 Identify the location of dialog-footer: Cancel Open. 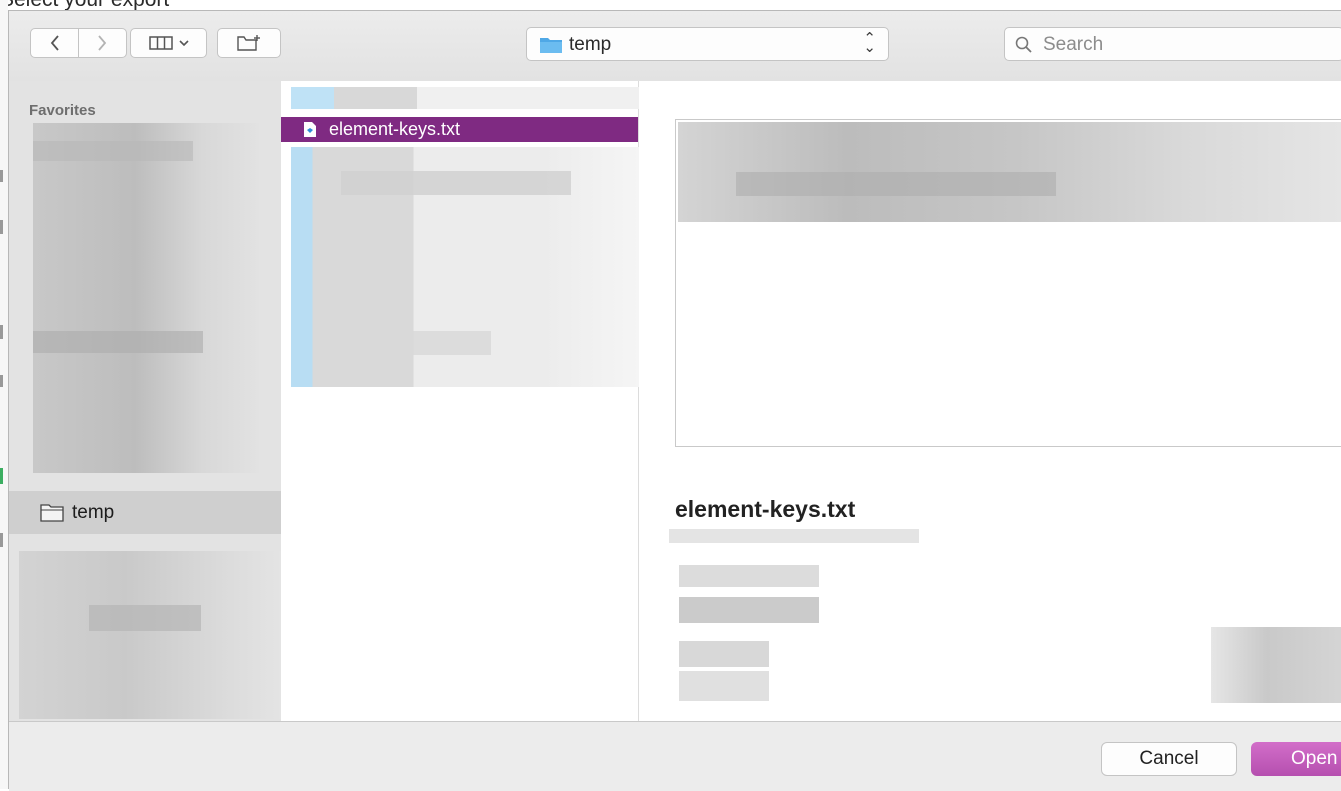
(675, 756).